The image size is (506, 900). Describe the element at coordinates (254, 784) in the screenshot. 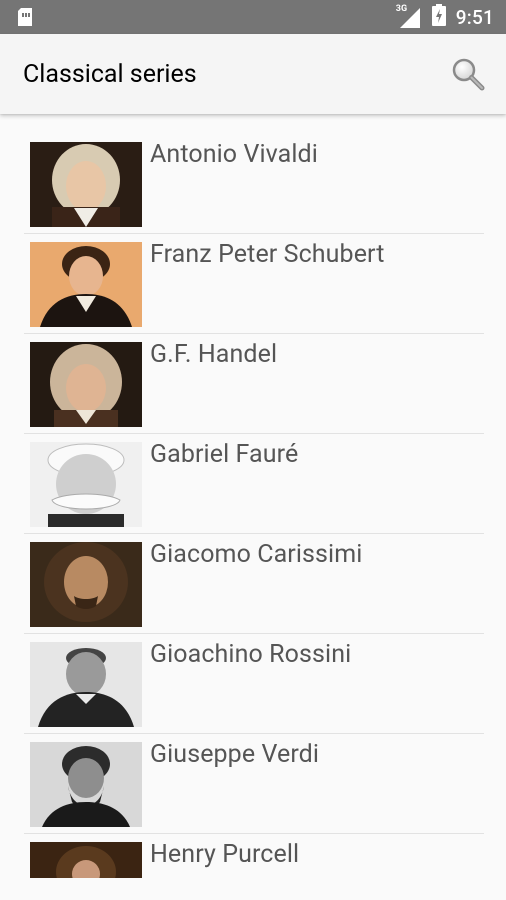

I see `composer-item: Giuseppe Verdi` at that location.